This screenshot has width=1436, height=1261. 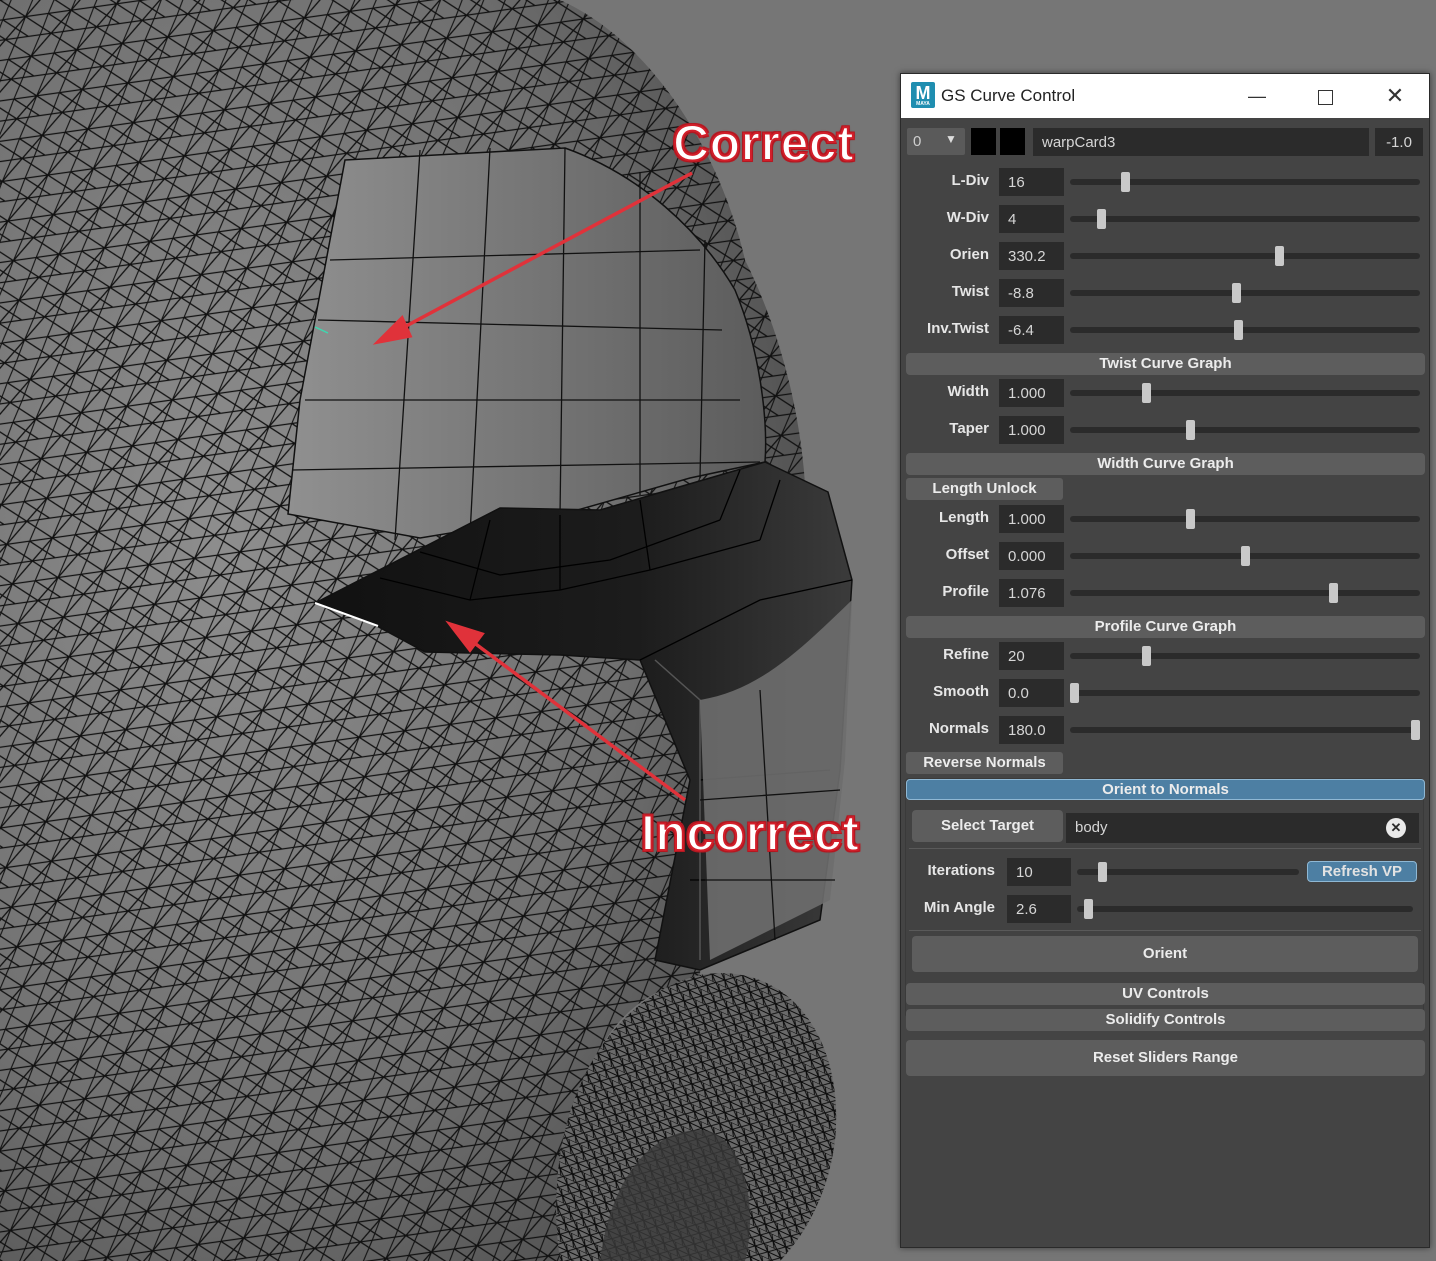 I want to click on reverse-normals-button: Reverse Normals, so click(x=984, y=763).